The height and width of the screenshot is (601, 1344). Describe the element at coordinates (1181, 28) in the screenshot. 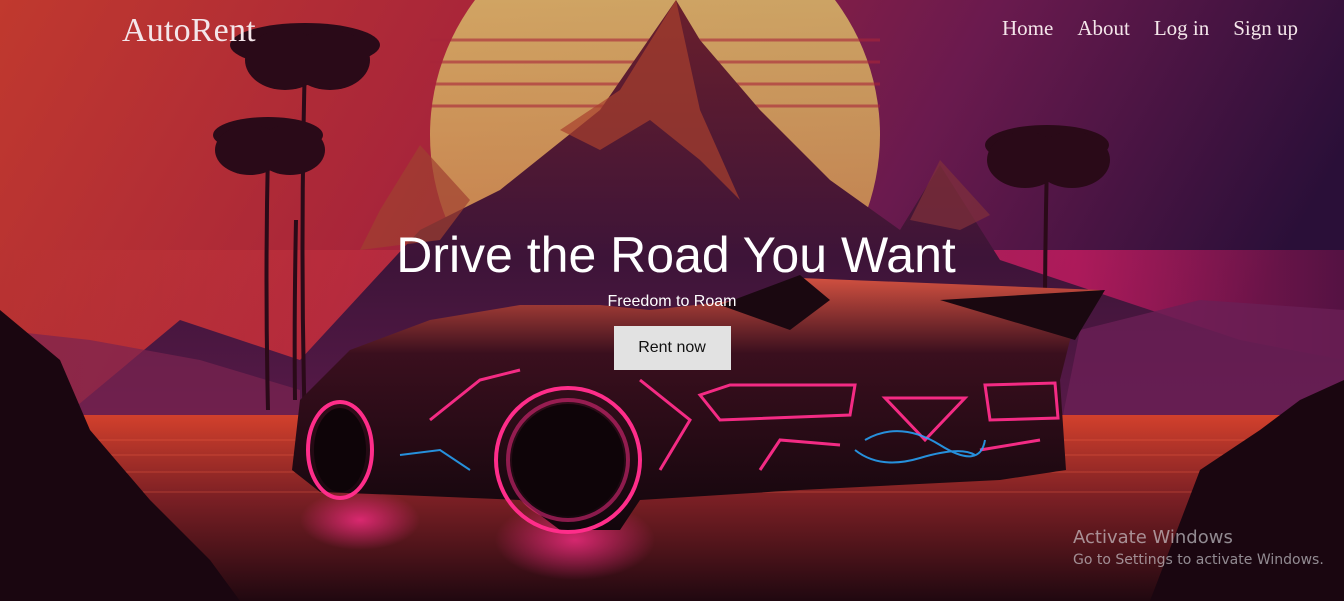

I see `nav-login-link: Log in` at that location.